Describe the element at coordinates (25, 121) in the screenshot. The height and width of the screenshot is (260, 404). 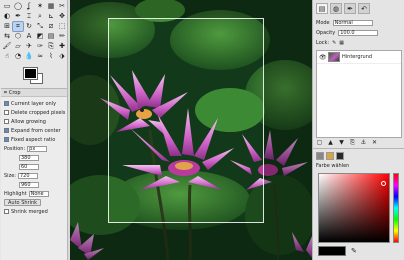
I see `option-row: Allow growing` at that location.